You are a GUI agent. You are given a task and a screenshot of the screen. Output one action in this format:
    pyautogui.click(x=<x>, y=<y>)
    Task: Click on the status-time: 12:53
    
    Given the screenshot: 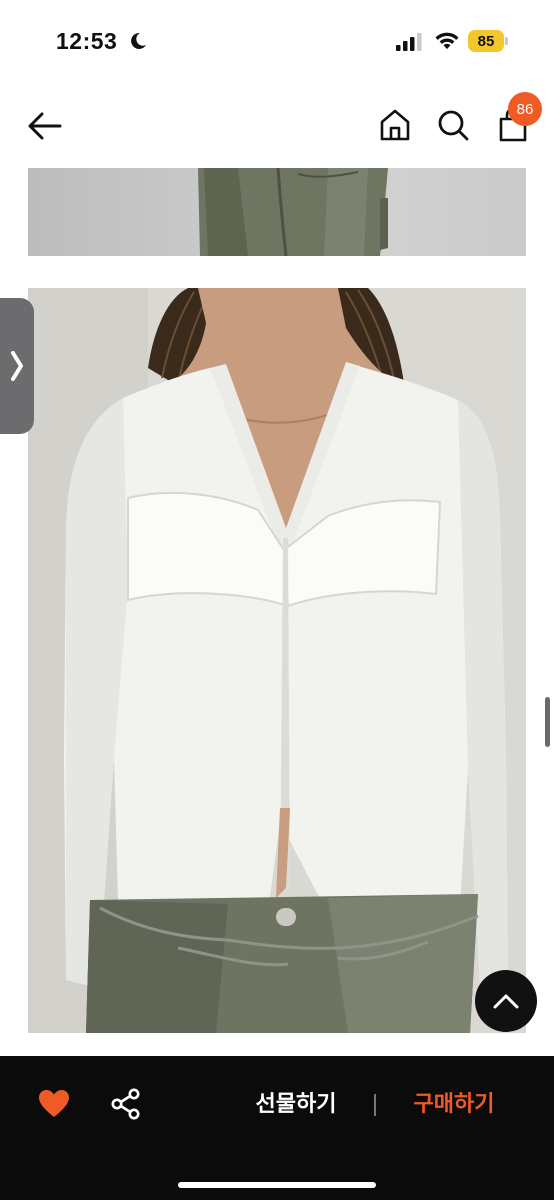 What is the action you would take?
    pyautogui.click(x=87, y=41)
    